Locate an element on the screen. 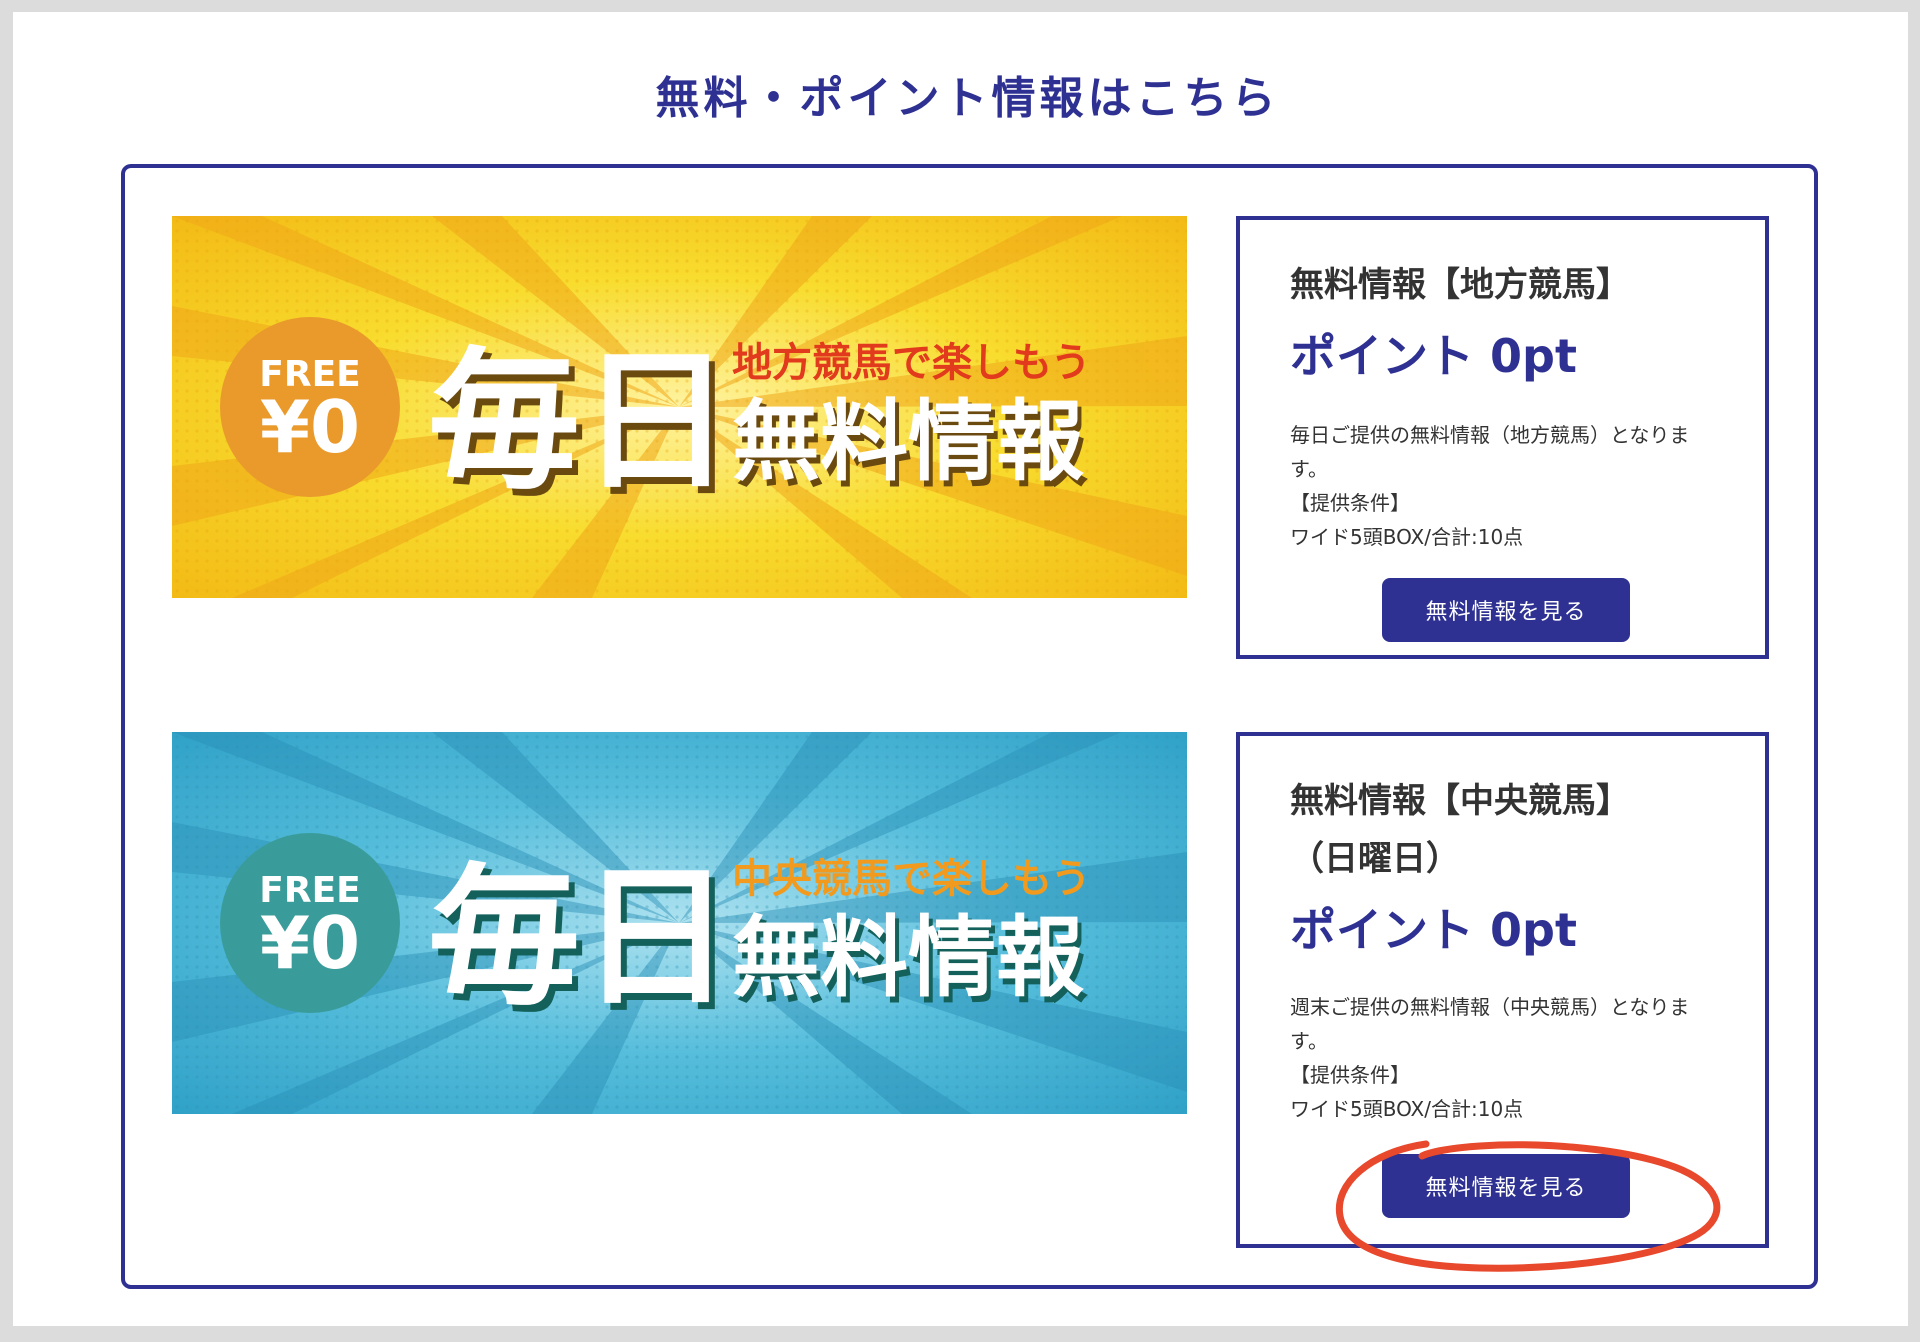  section-title: 無料・ポイント情報はこちら is located at coordinates (967, 98).